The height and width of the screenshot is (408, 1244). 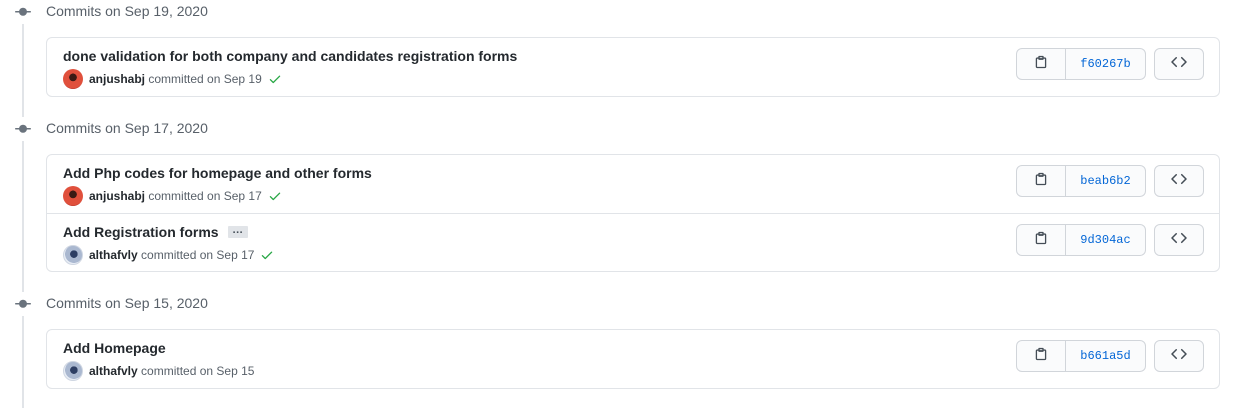 What do you see at coordinates (1105, 64) in the screenshot?
I see `commit-sha-link: f60267b` at bounding box center [1105, 64].